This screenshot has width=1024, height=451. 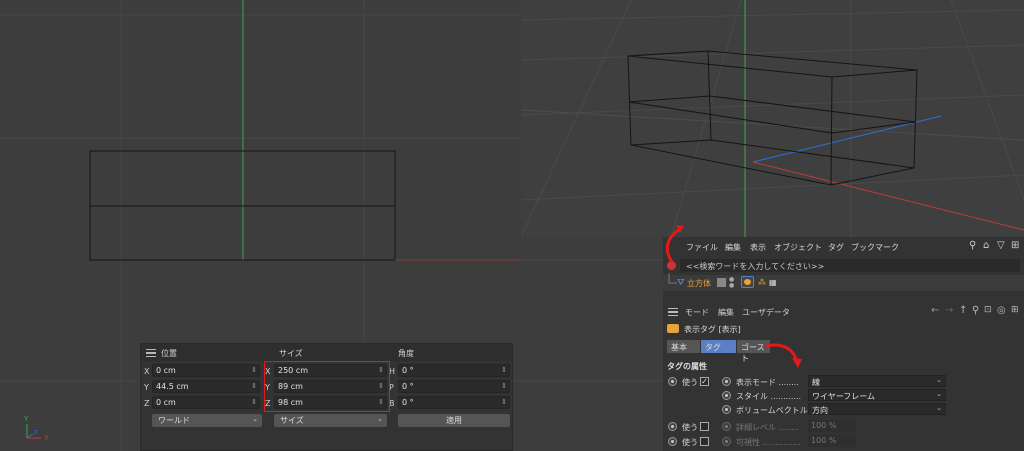 What do you see at coordinates (454, 370) in the screenshot?
I see `rot-h-field: 0 ° ⇕` at bounding box center [454, 370].